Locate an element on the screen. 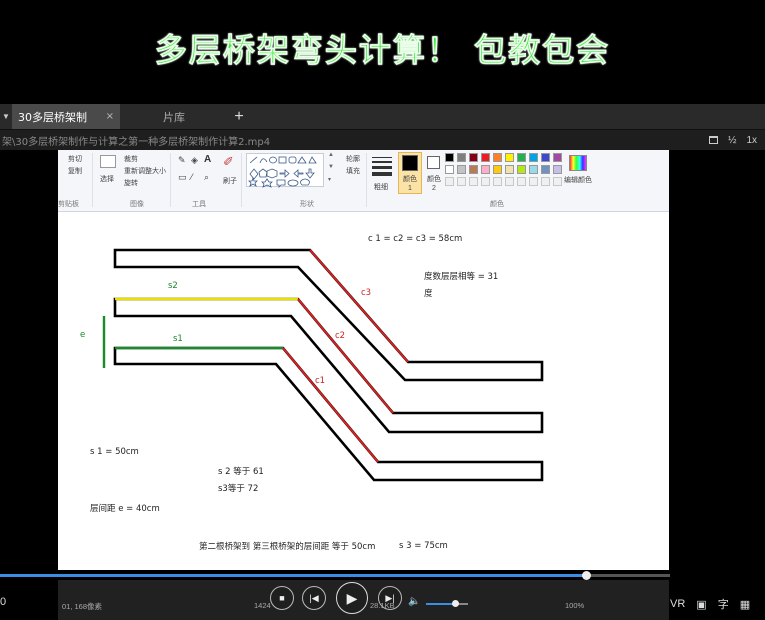 The image size is (765, 620). volume-fill is located at coordinates (441, 604).